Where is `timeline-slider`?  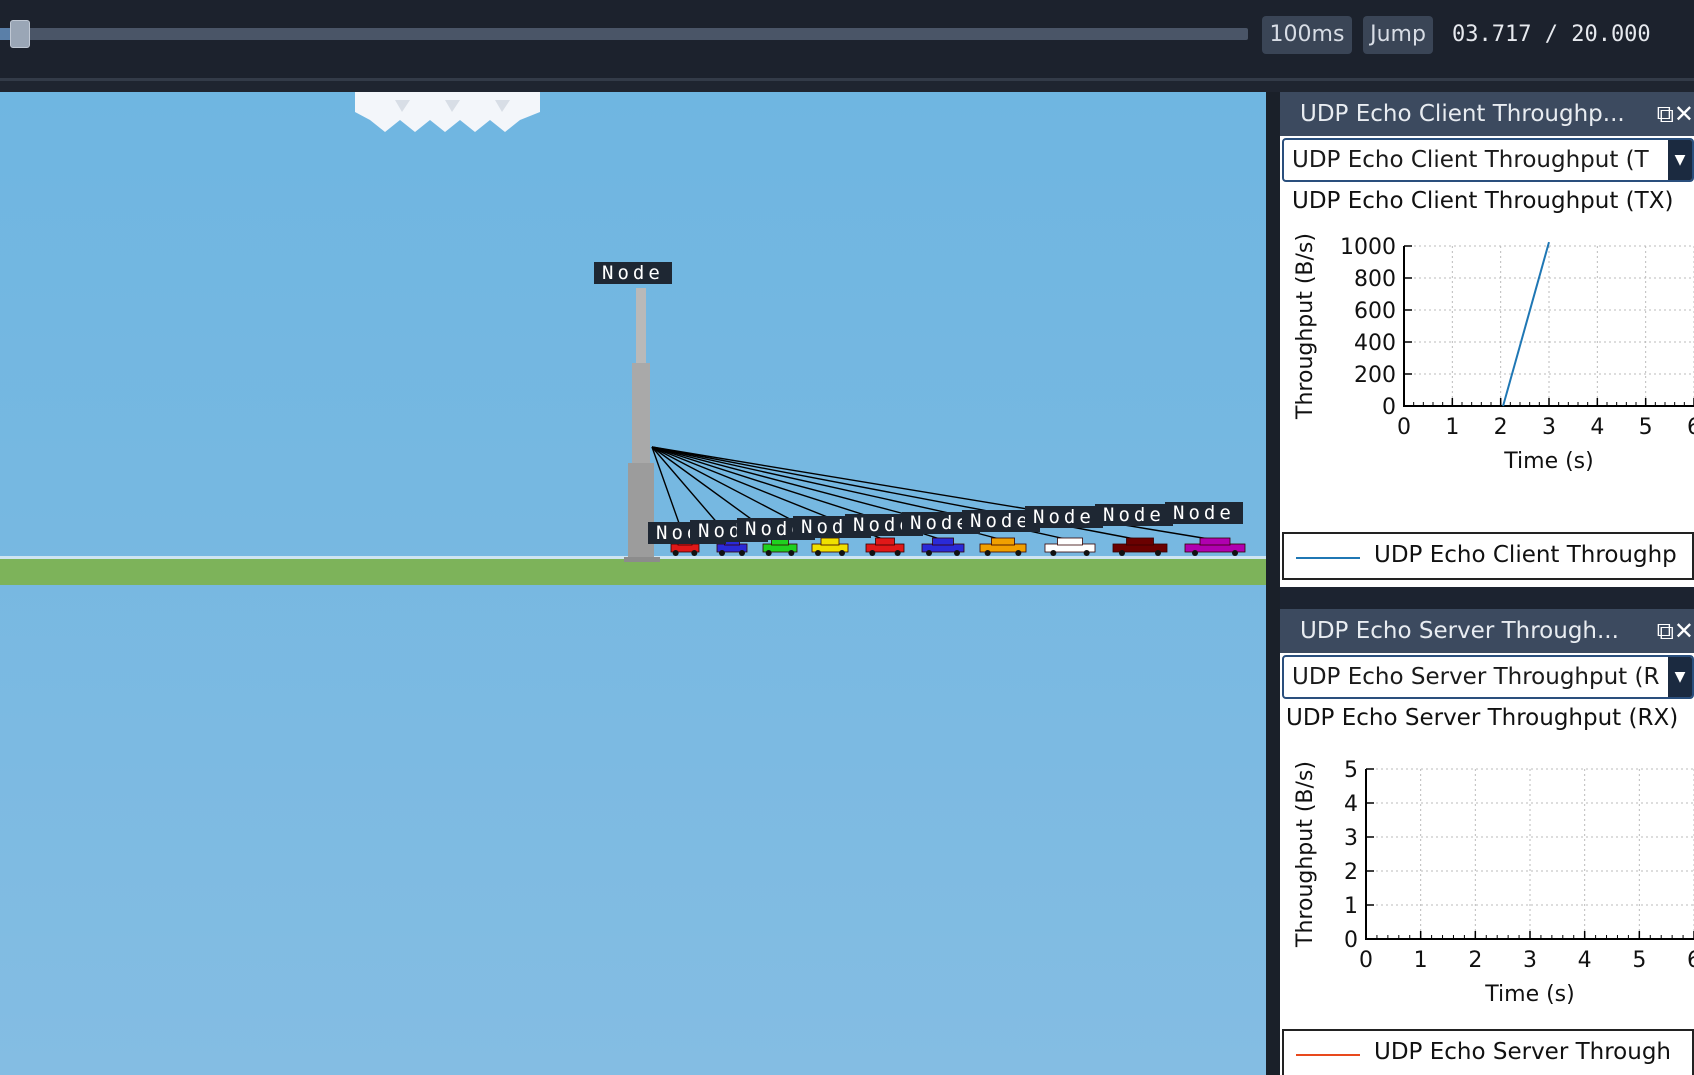 timeline-slider is located at coordinates (624, 34).